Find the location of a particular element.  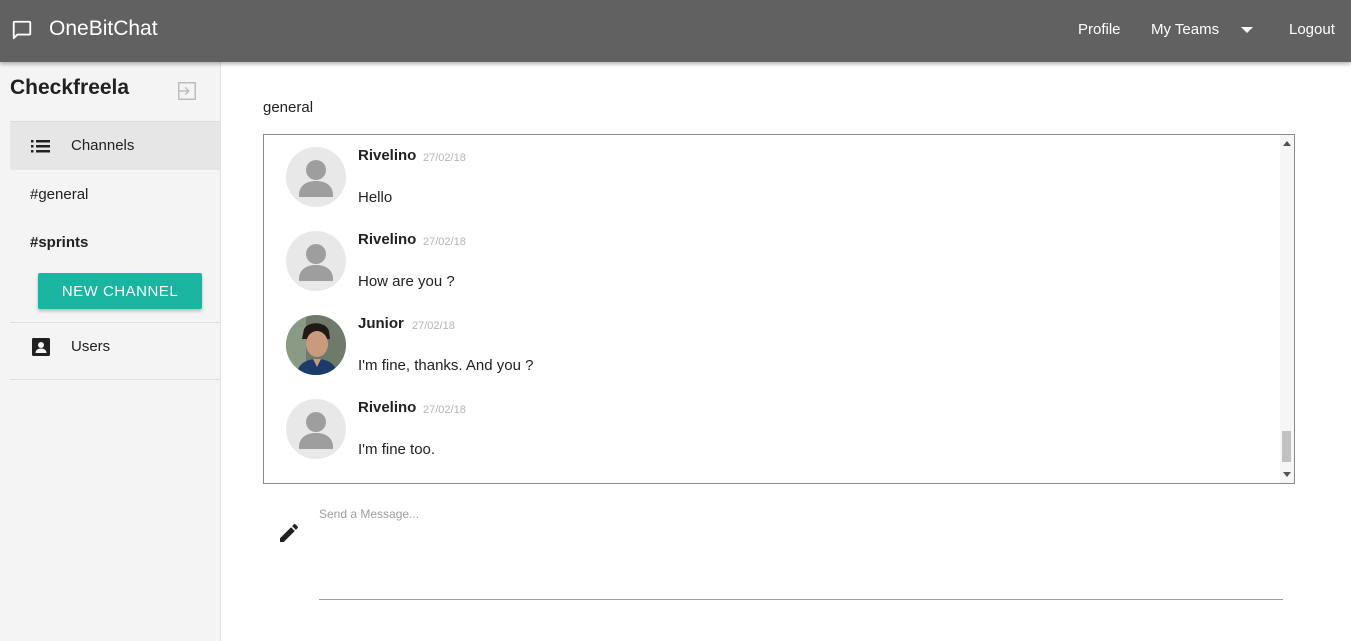

team-name: Checkfreela is located at coordinates (70, 87).